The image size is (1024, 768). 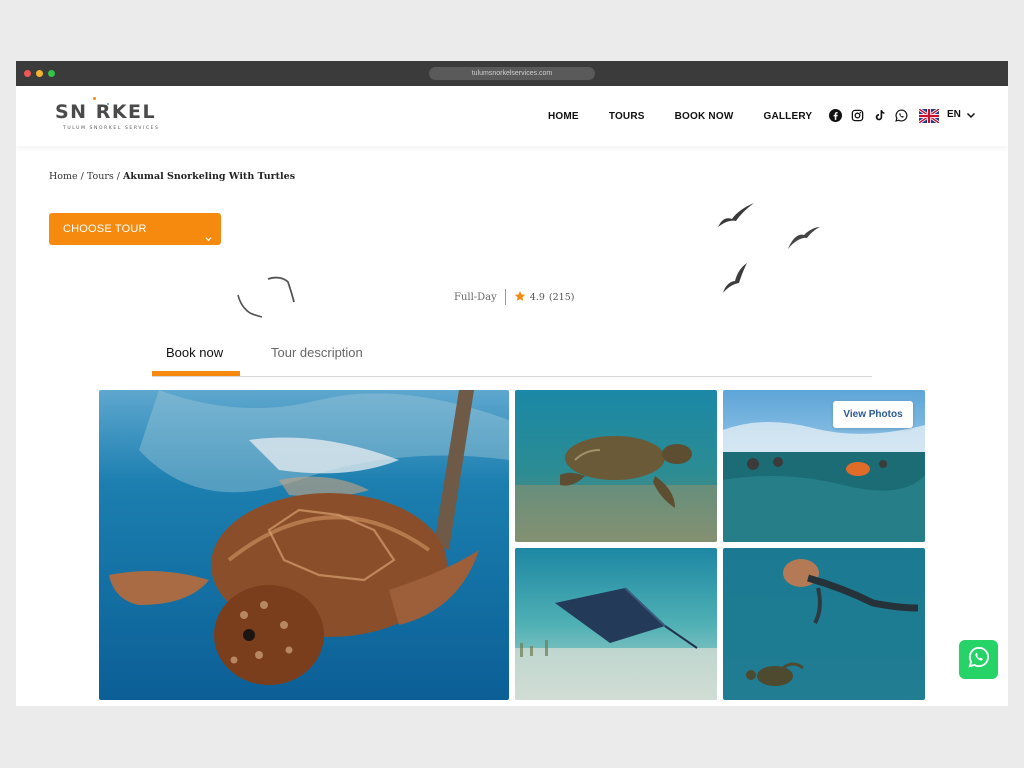 I want to click on breadcrumb-home: Home, so click(x=63, y=176).